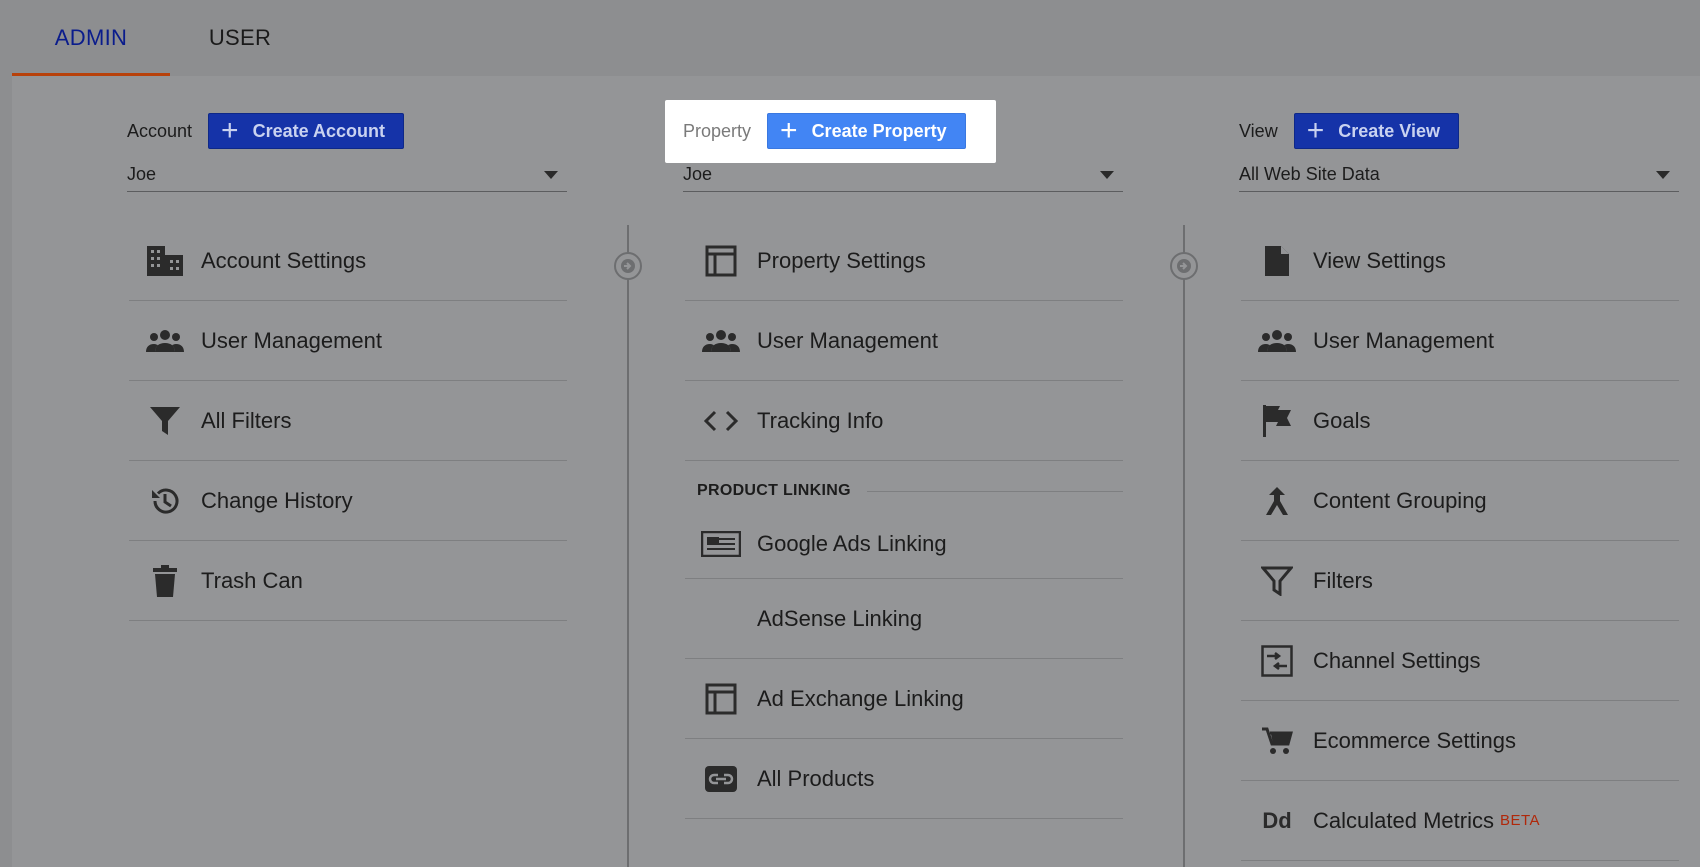 The width and height of the screenshot is (1700, 867). I want to click on link-icon, so click(721, 779).